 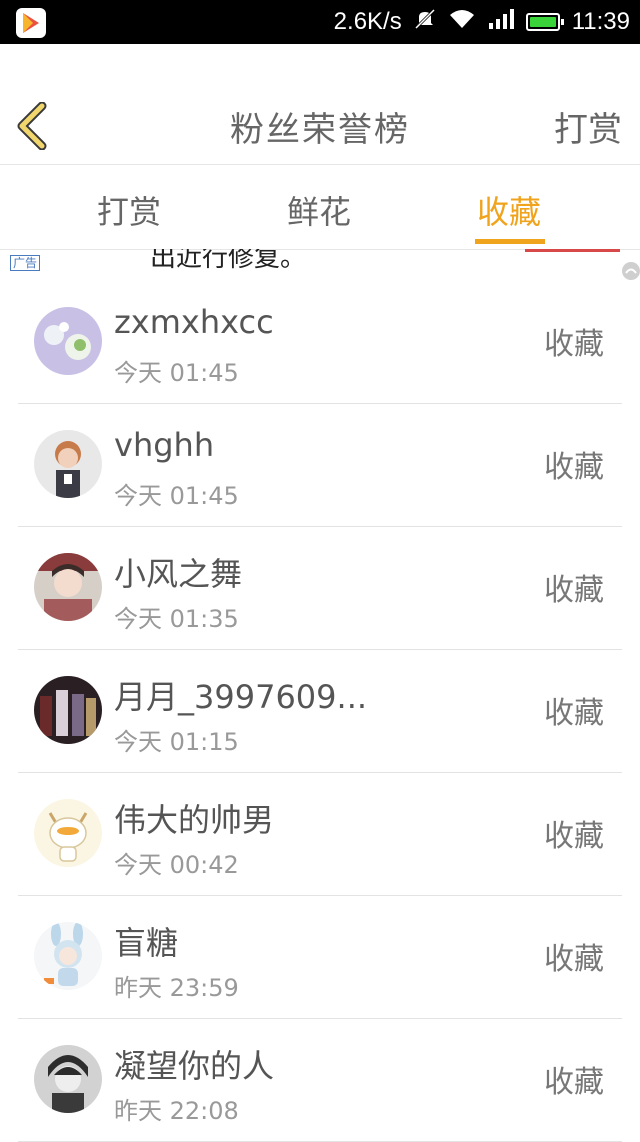 I want to click on tab-bar: 打赏 鲜花 收藏, so click(x=320, y=207).